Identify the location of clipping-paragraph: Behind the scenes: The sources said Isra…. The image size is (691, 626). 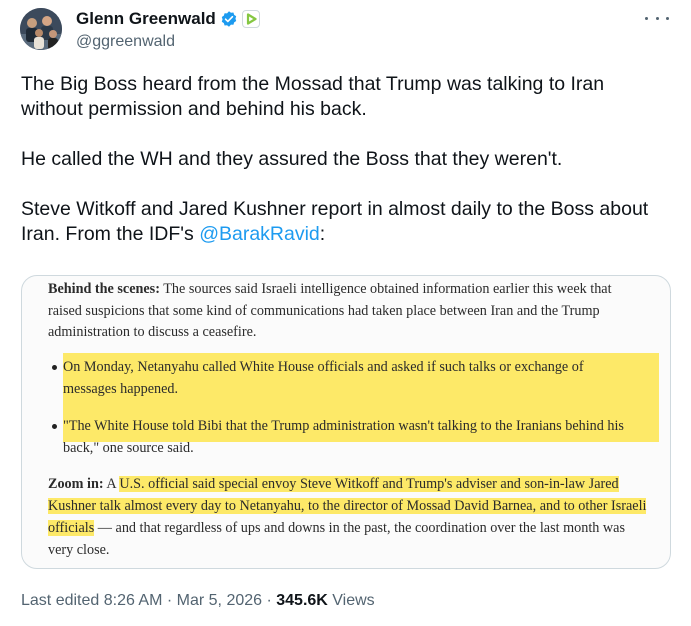
(330, 310).